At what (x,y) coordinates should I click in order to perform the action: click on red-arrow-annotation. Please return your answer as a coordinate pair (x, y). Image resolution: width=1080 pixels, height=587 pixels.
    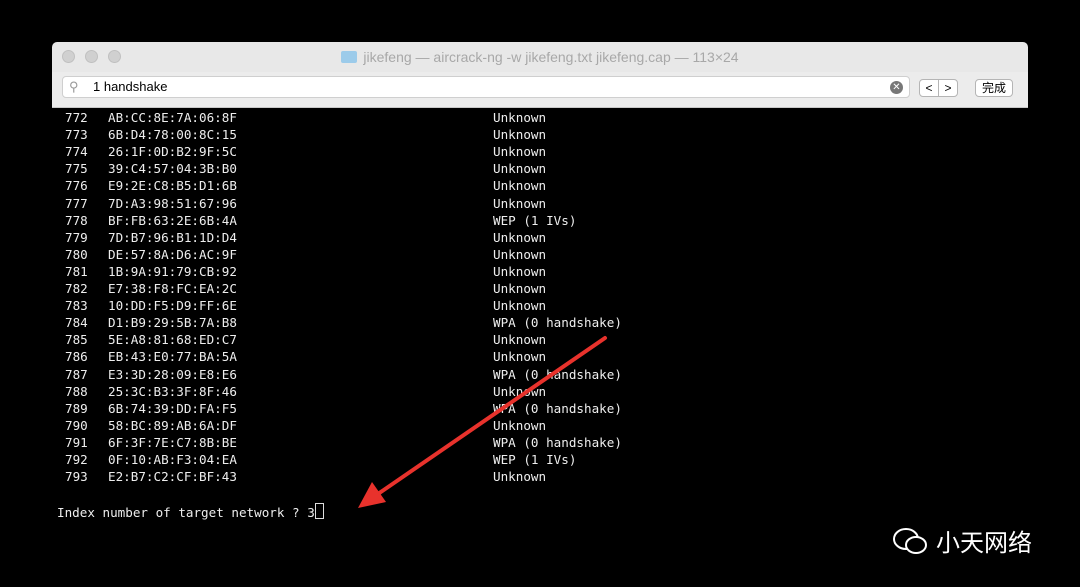
    Looking at the image, I should click on (482, 422).